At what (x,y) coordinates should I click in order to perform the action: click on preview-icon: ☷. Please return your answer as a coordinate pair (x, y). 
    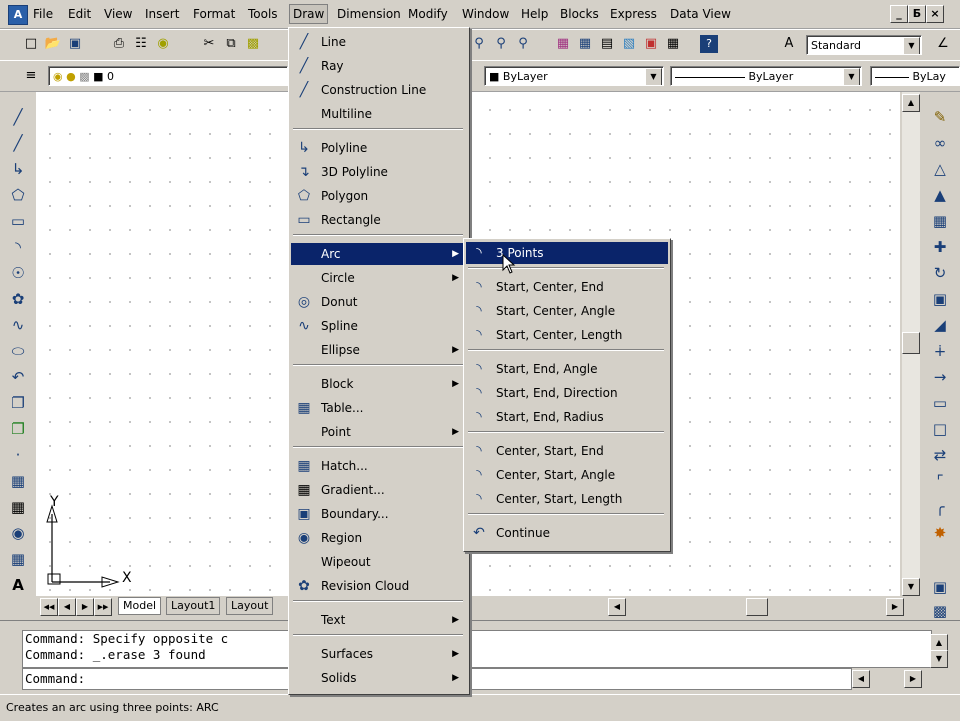
    Looking at the image, I should click on (141, 44).